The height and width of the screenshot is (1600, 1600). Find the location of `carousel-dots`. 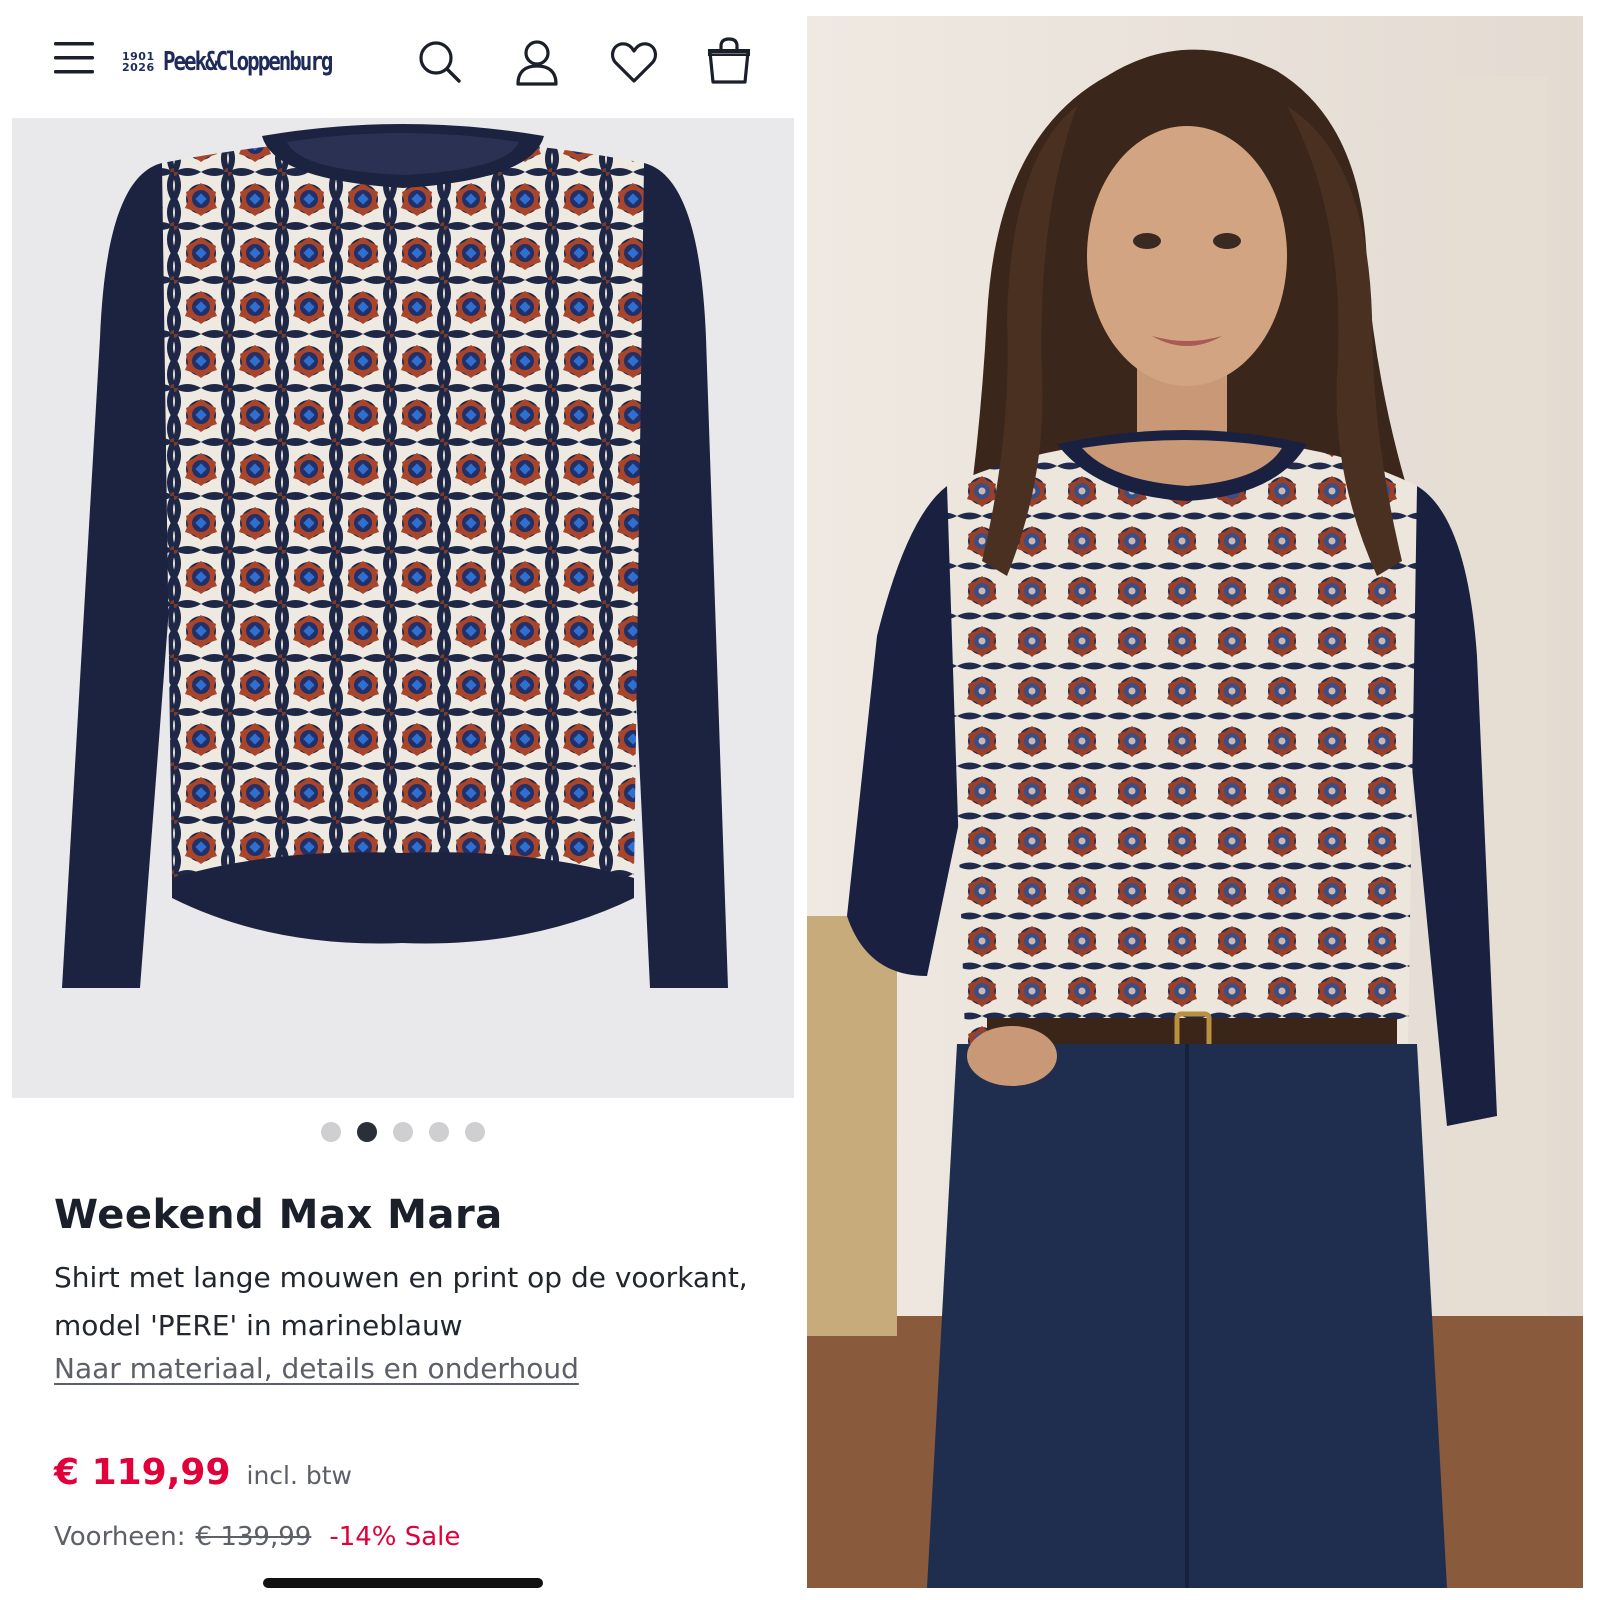

carousel-dots is located at coordinates (397, 1133).